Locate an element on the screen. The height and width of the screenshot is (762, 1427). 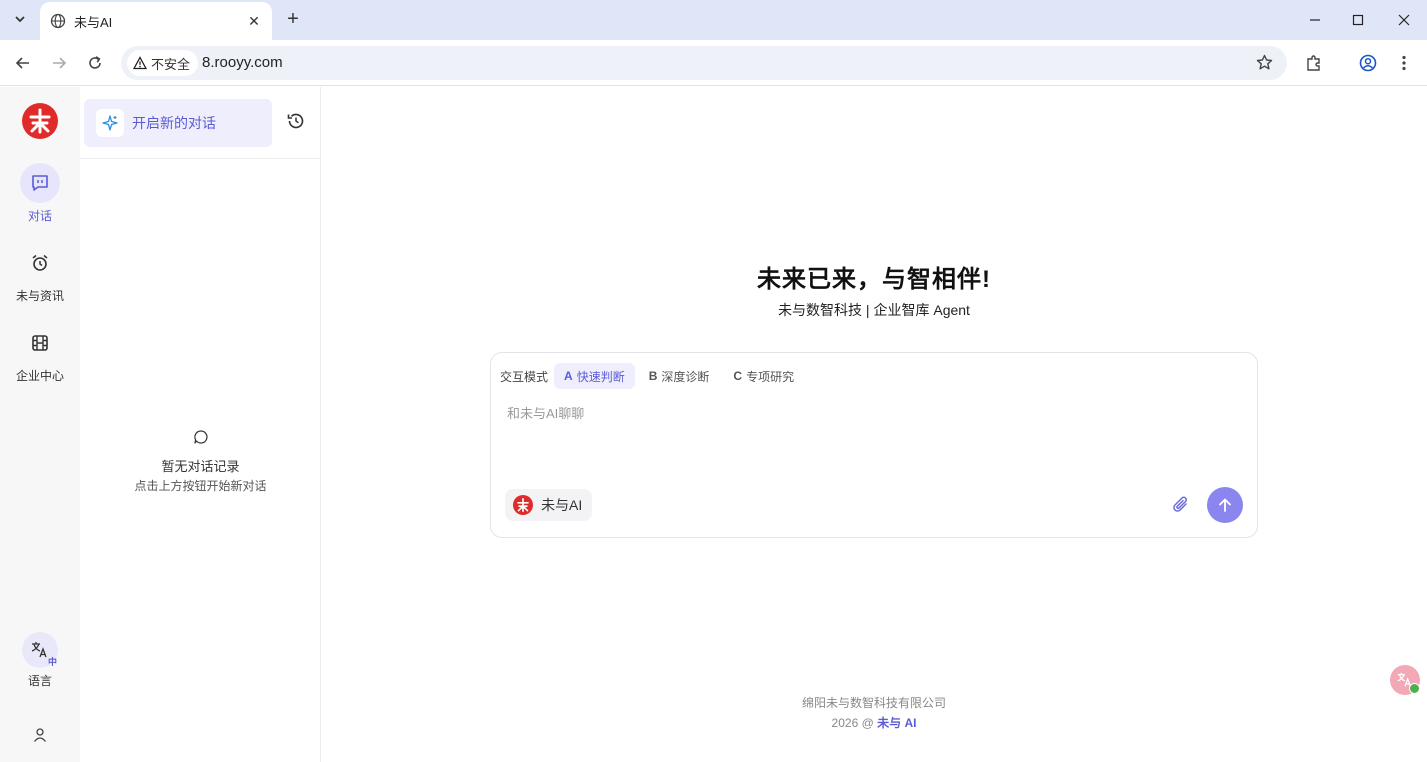
bookmark-button is located at coordinates (1264, 65).